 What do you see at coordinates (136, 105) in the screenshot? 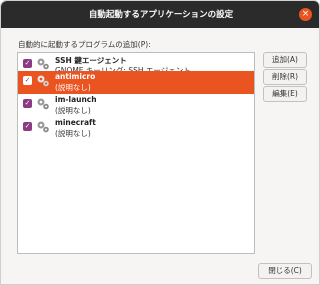
I see `list-item: ✓ im-launch (説明なし)` at bounding box center [136, 105].